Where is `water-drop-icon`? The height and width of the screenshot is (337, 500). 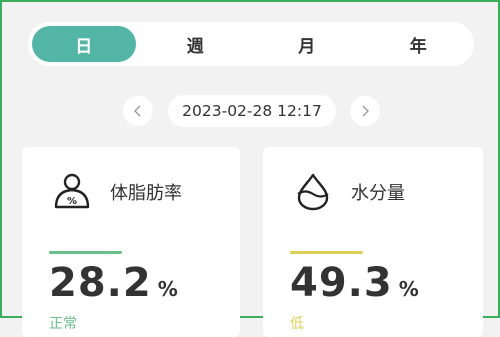 water-drop-icon is located at coordinates (313, 192).